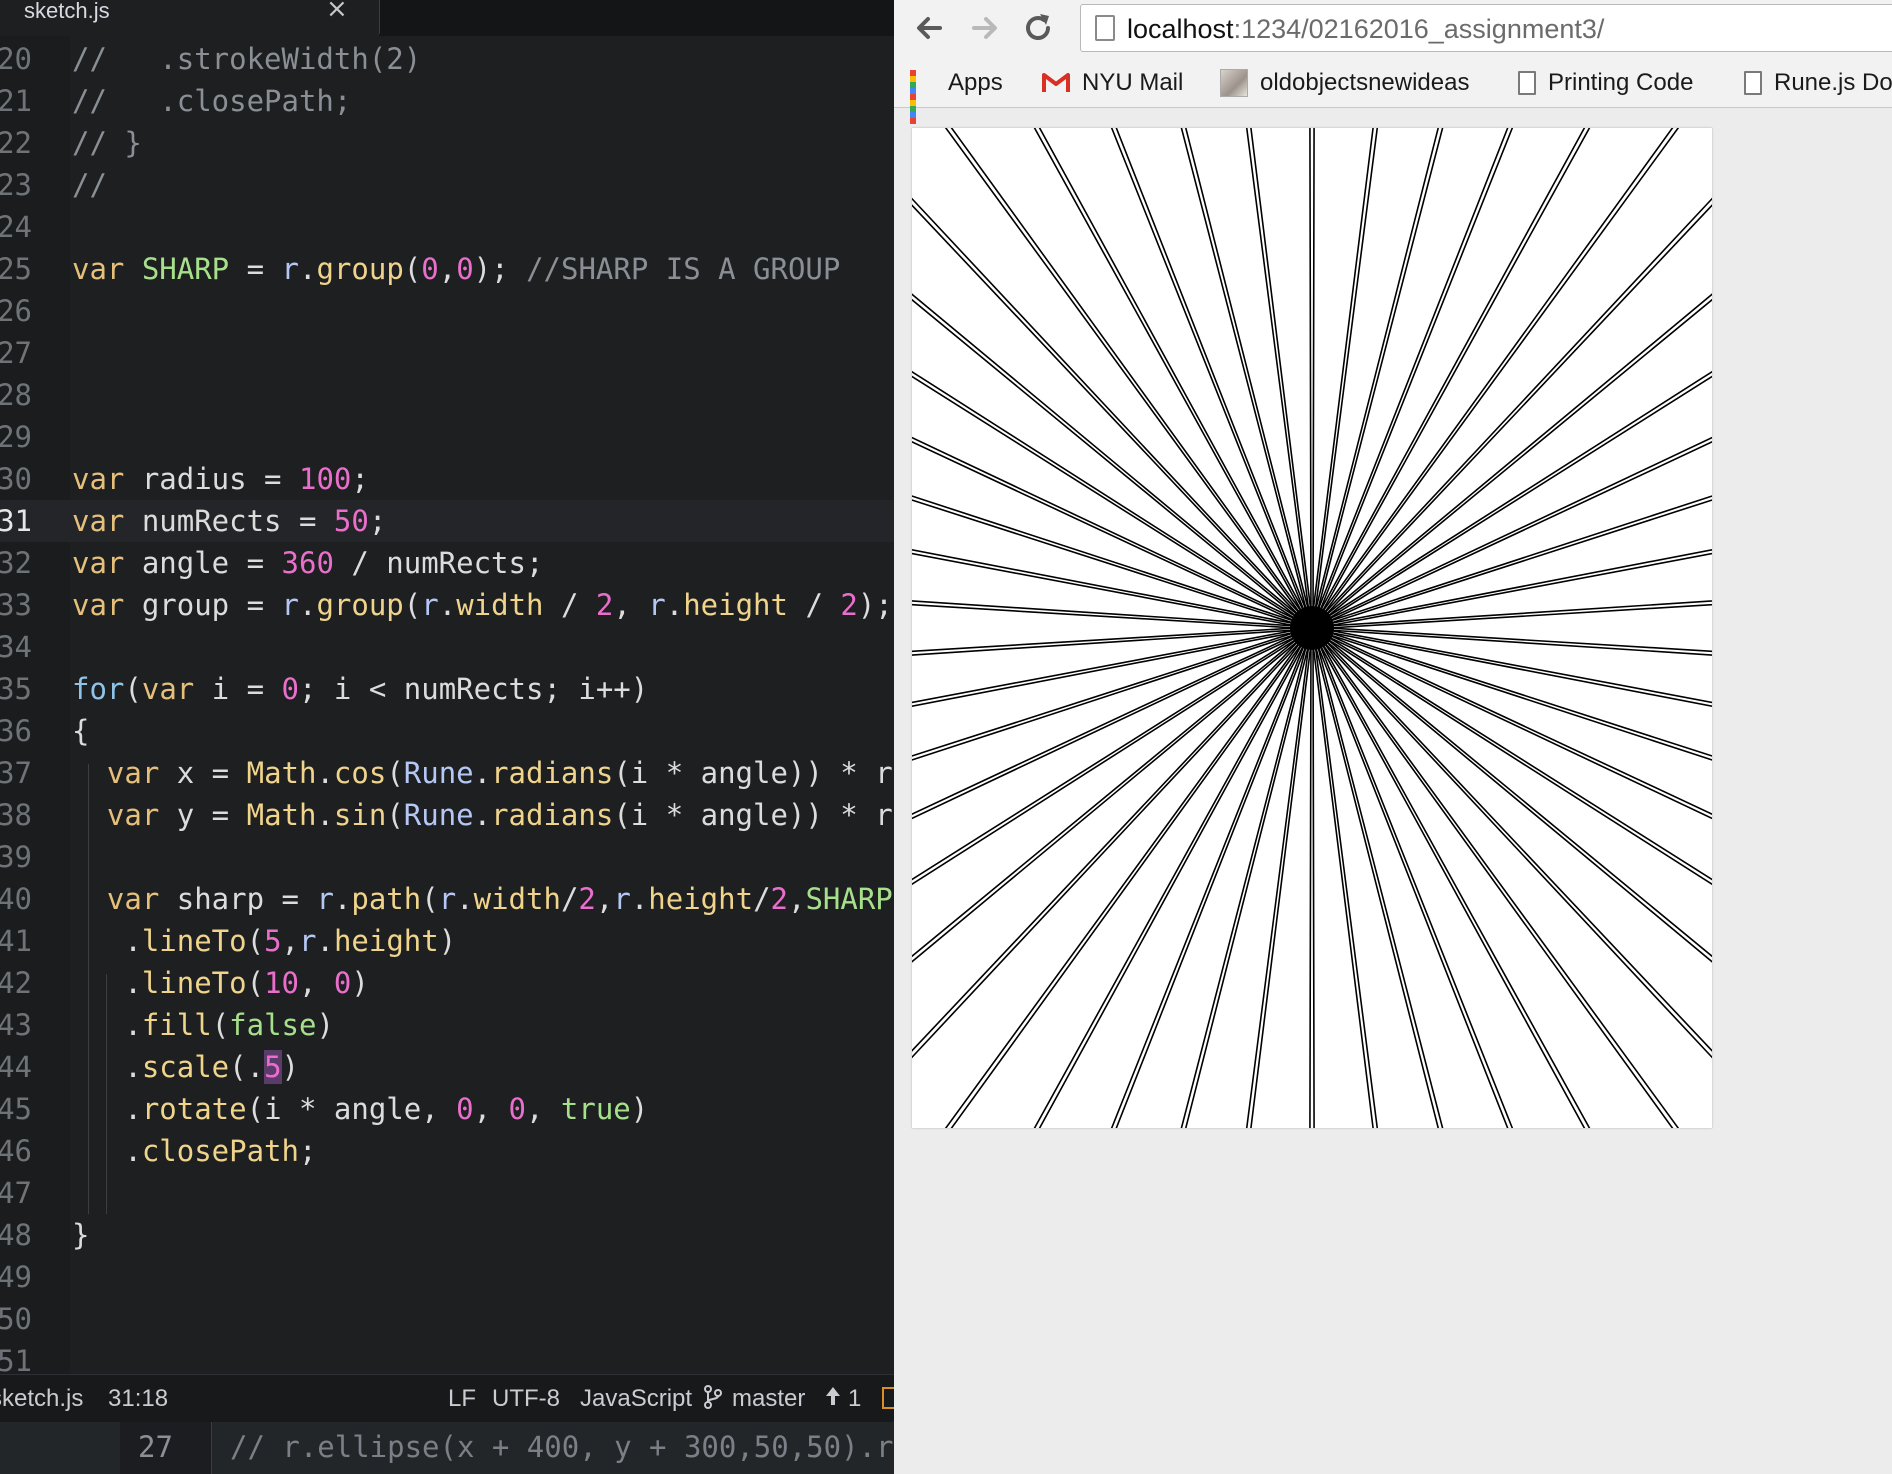 Image resolution: width=1892 pixels, height=1474 pixels. Describe the element at coordinates (447, 353) in the screenshot. I see `code-line: 27` at that location.